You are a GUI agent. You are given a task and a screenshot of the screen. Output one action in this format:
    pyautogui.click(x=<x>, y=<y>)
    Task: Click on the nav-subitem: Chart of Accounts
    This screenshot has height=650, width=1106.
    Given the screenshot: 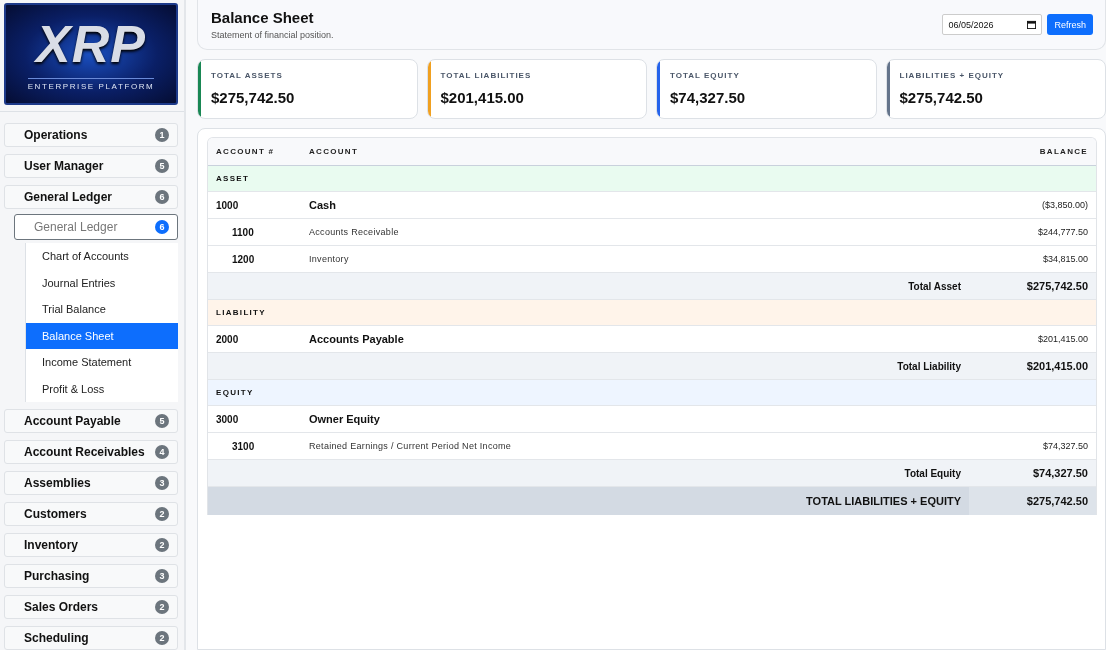 What is the action you would take?
    pyautogui.click(x=102, y=256)
    